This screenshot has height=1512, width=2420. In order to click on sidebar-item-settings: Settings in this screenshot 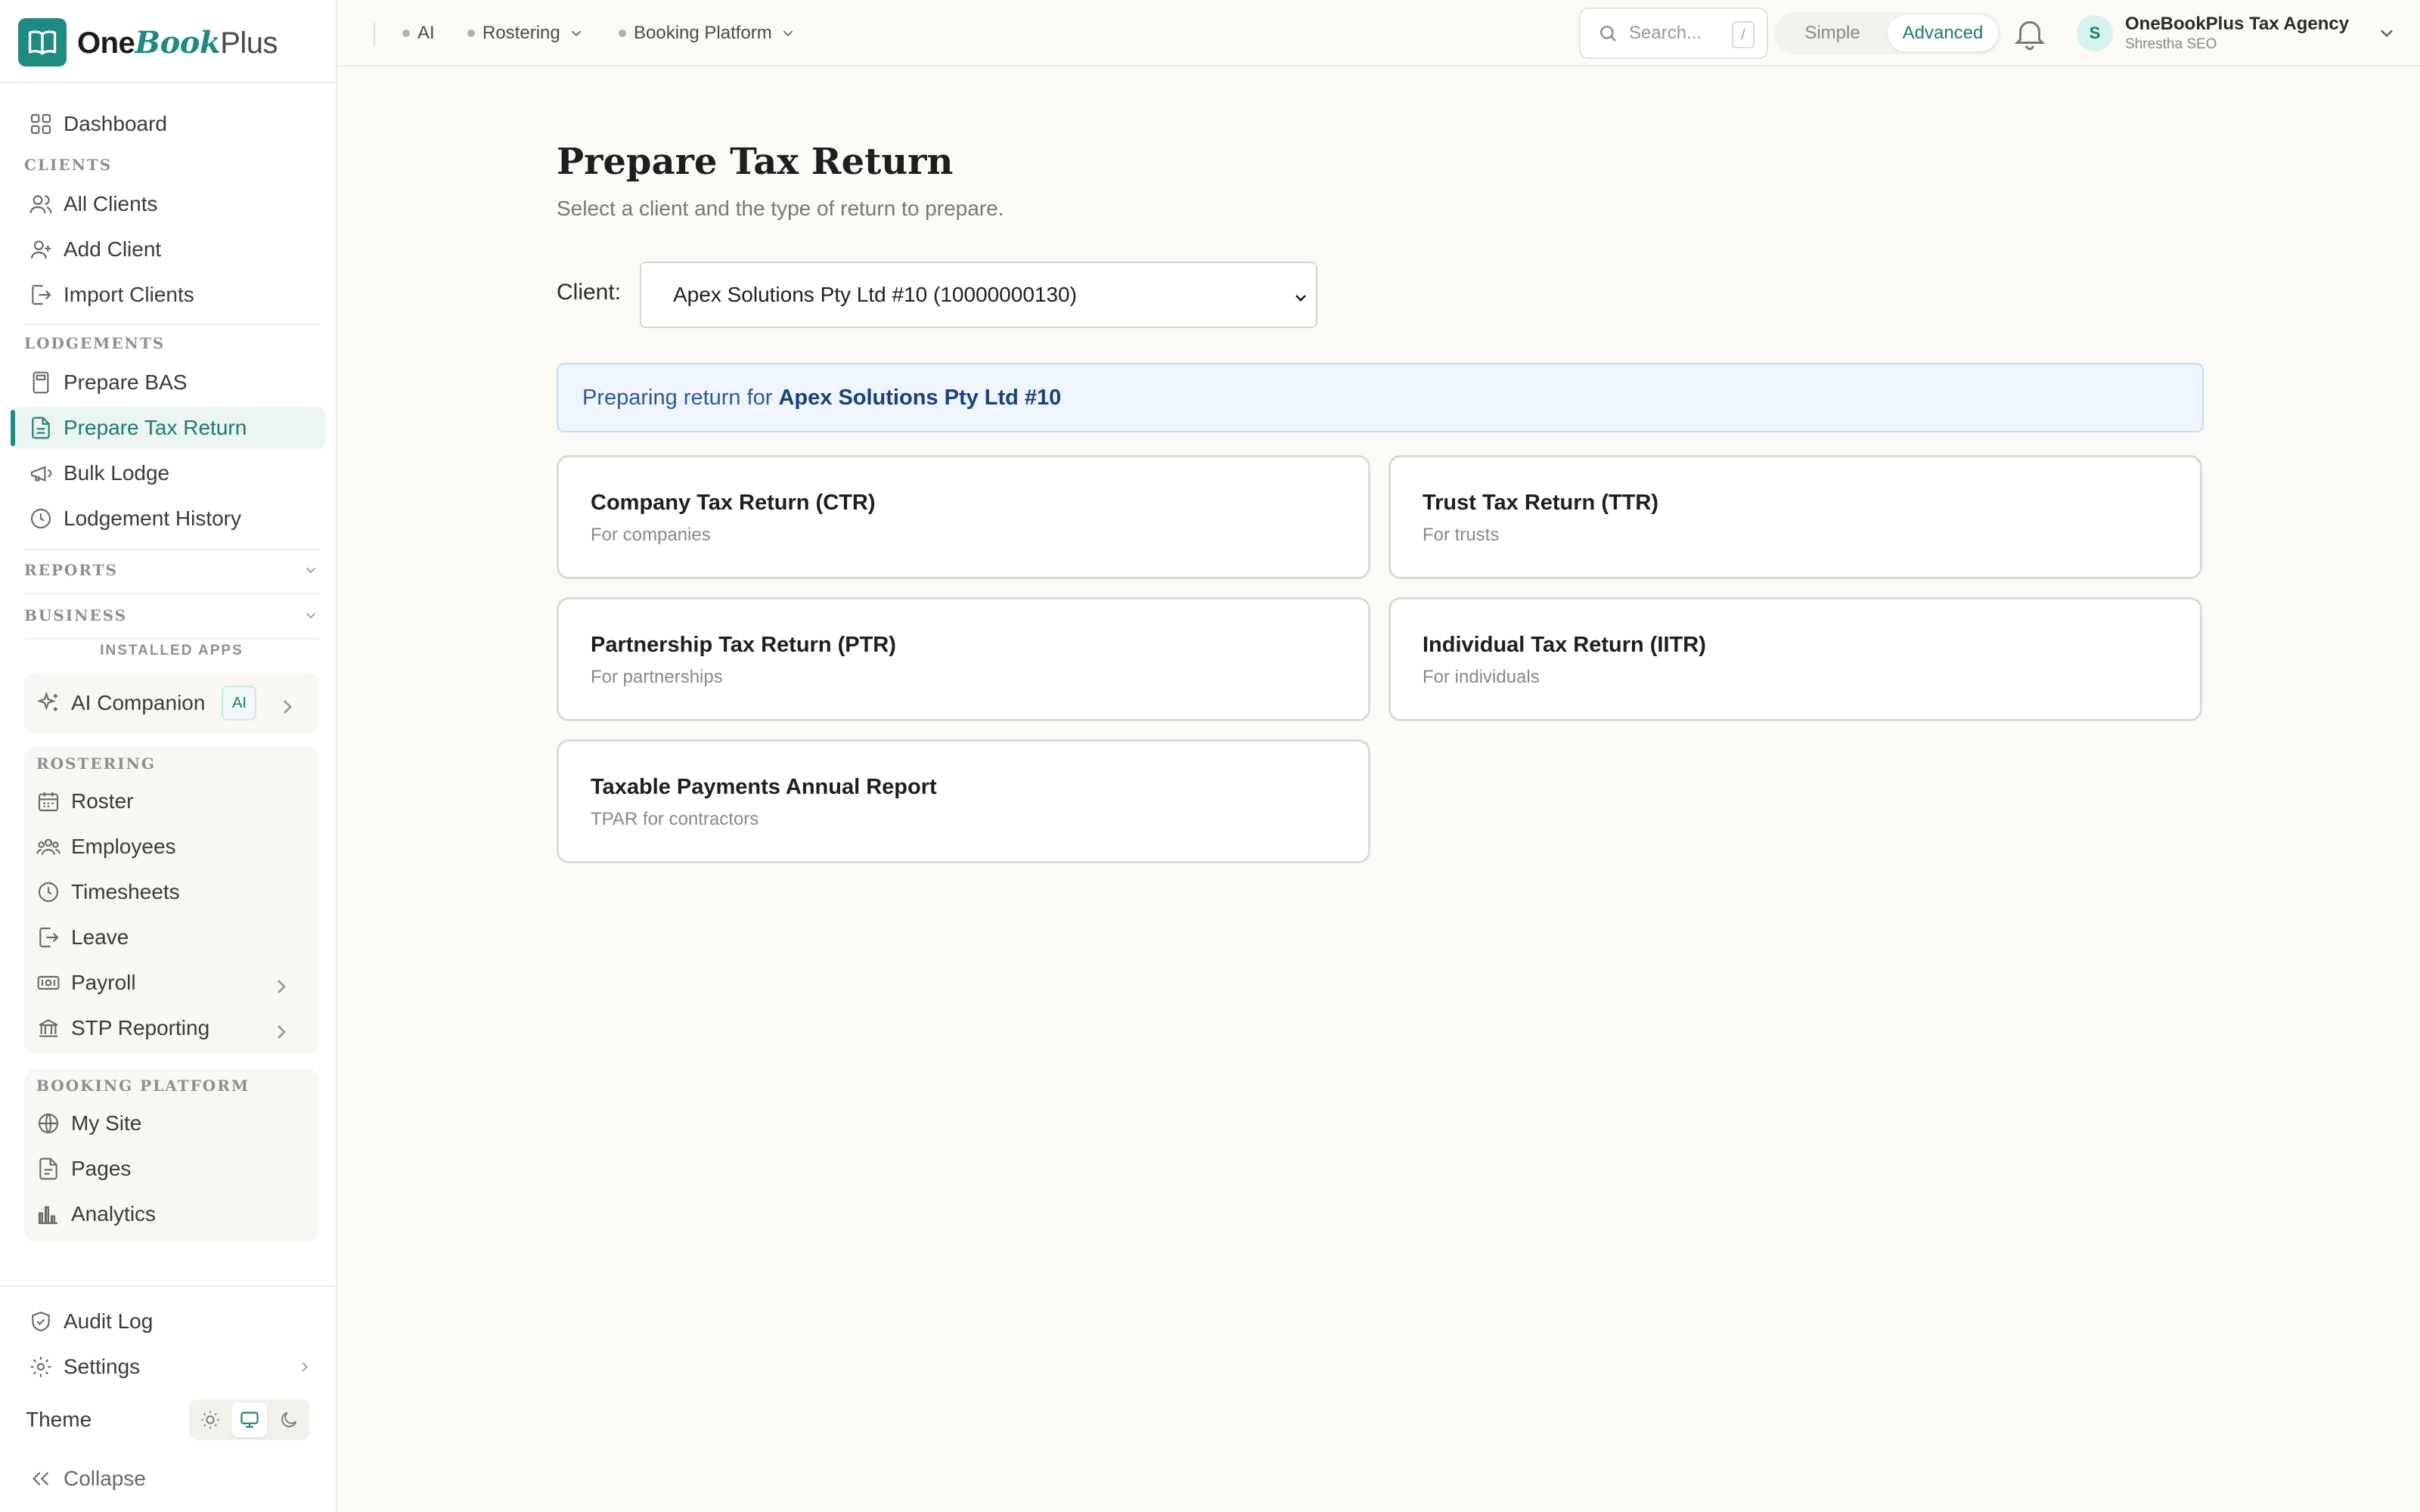, I will do `click(168, 1367)`.